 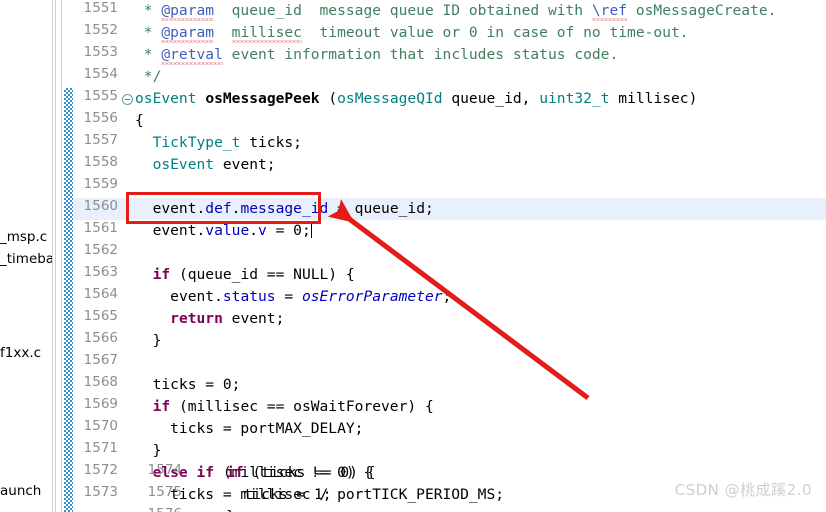 I want to click on line-number: 1553, so click(x=100, y=52).